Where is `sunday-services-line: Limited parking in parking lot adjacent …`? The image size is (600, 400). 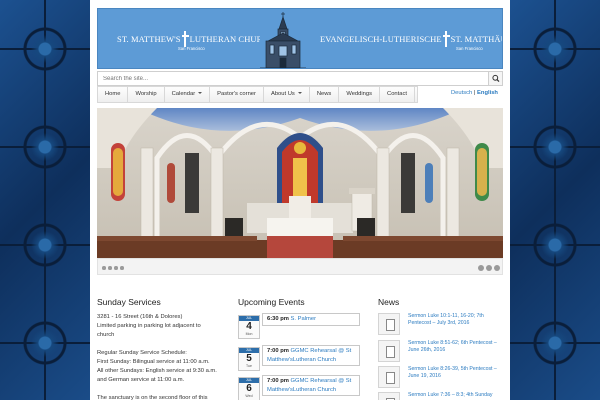 sunday-services-line: Limited parking in parking lot adjacent … is located at coordinates (149, 326).